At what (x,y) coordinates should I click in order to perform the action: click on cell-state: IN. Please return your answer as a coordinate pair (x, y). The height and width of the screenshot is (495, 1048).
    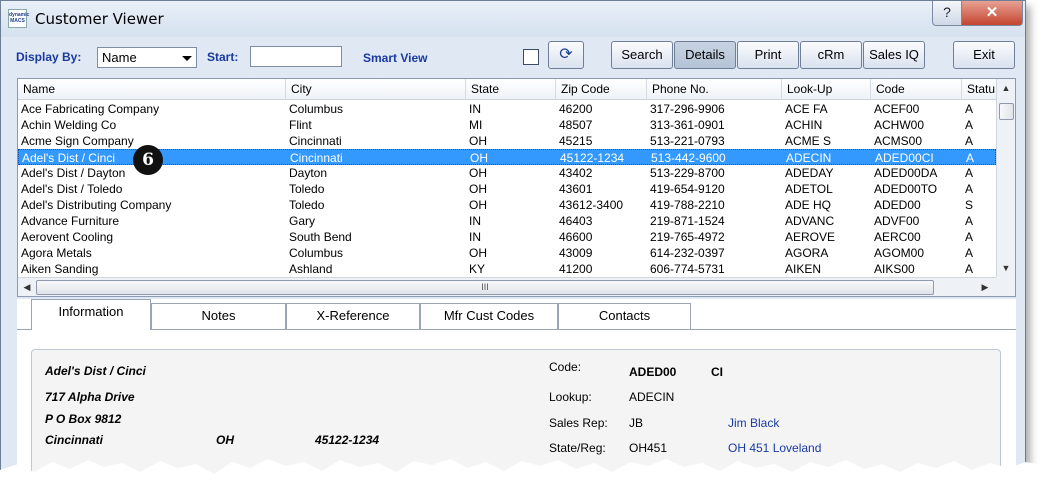
    Looking at the image, I should click on (475, 109).